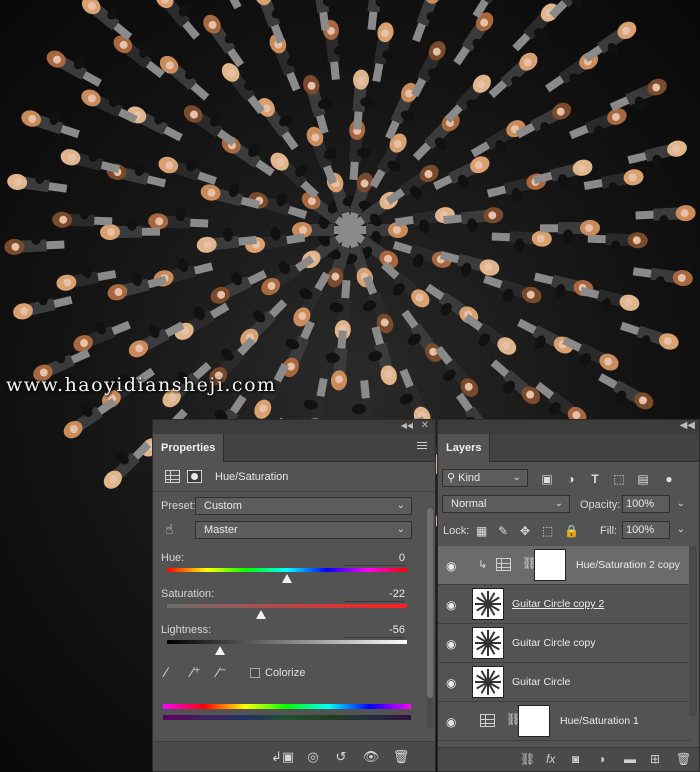  What do you see at coordinates (547, 479) in the screenshot?
I see `pixel-filter-icon: ▣` at bounding box center [547, 479].